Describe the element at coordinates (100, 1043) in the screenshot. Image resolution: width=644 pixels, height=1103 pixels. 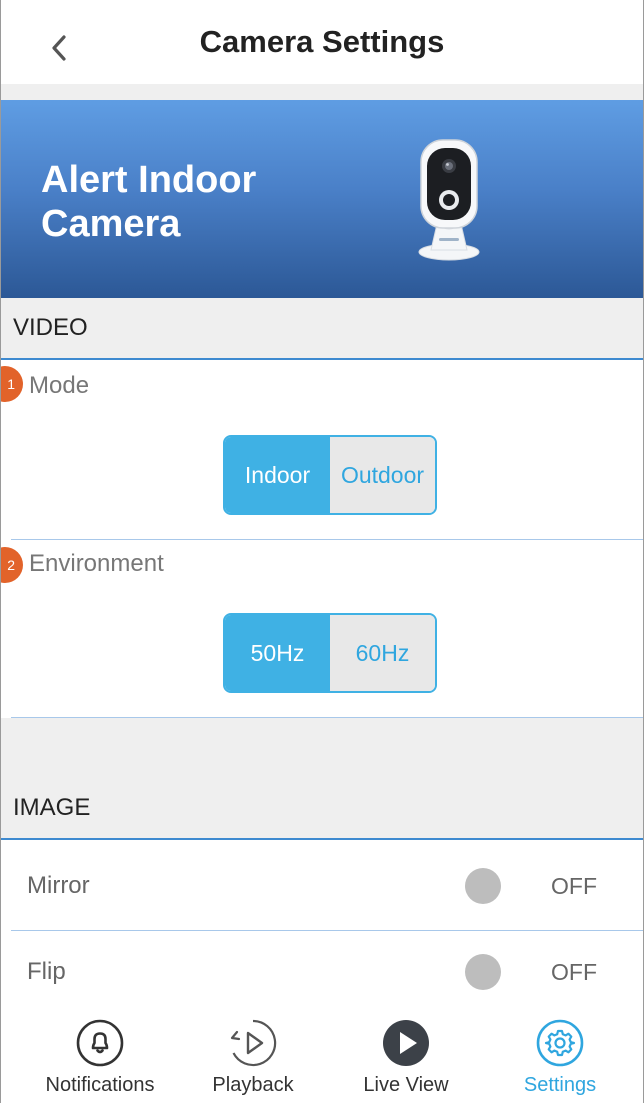
I see `bell-icon` at that location.